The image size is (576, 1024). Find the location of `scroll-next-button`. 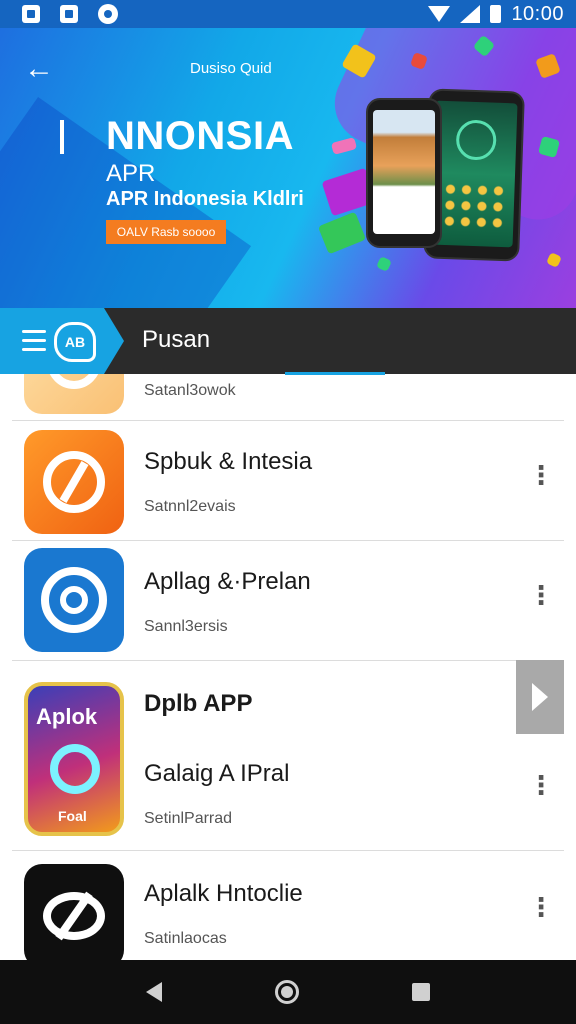

scroll-next-button is located at coordinates (540, 697).